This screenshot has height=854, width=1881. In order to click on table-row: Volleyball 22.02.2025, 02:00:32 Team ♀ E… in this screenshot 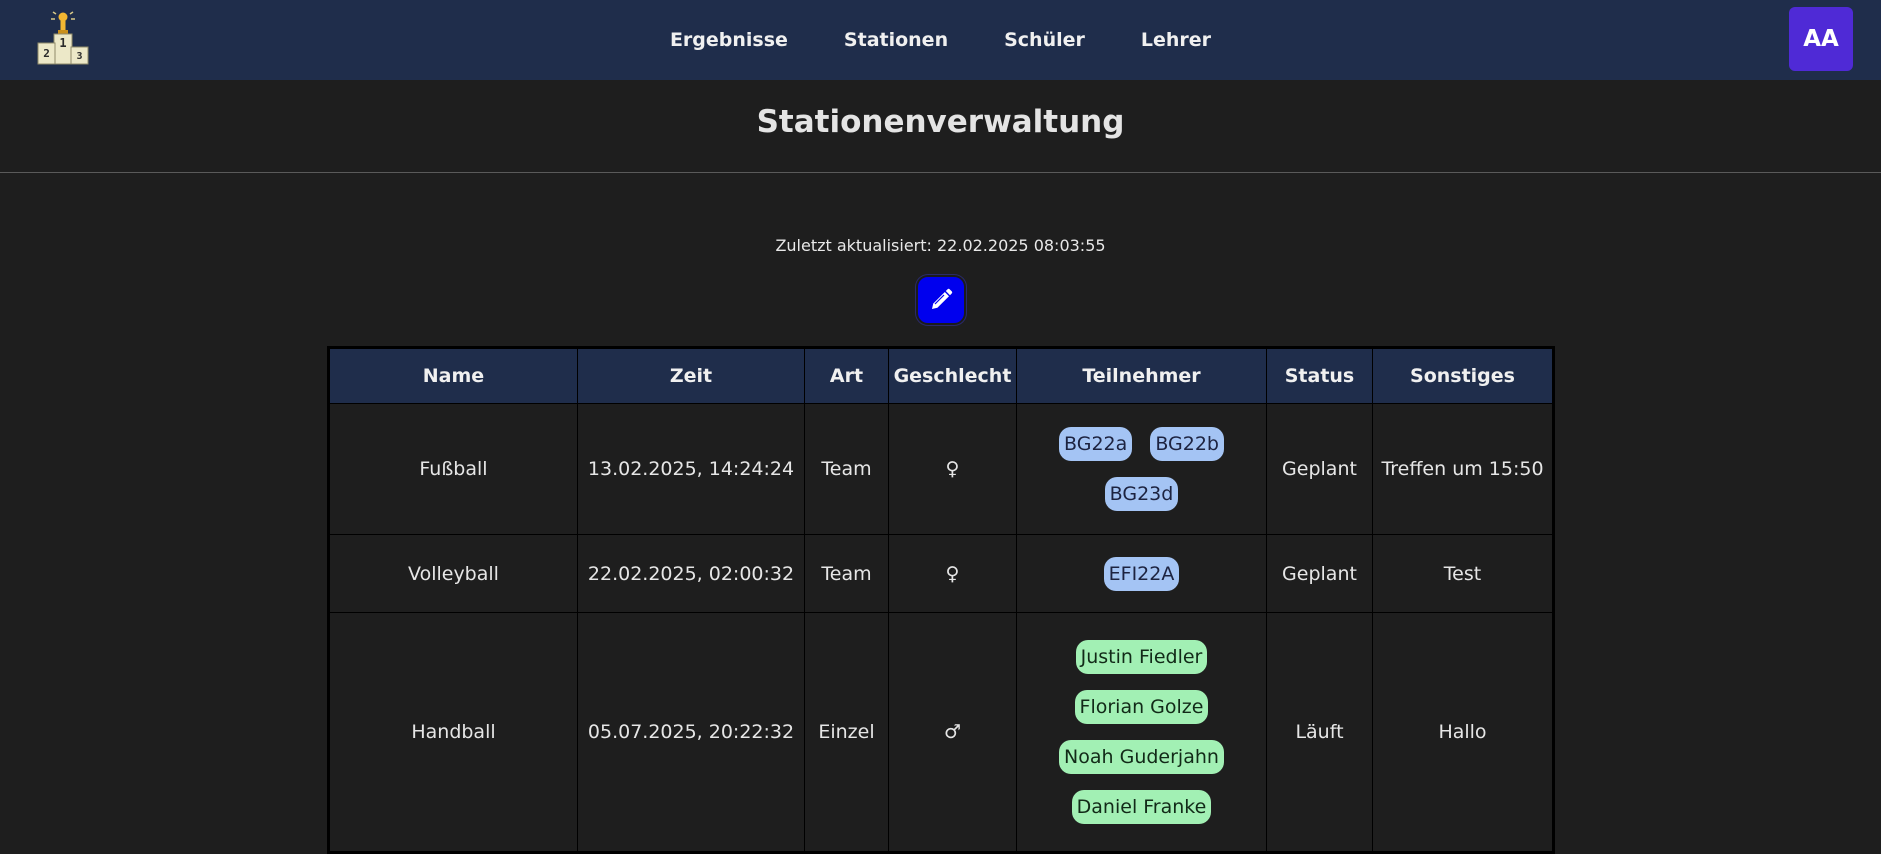, I will do `click(941, 573)`.